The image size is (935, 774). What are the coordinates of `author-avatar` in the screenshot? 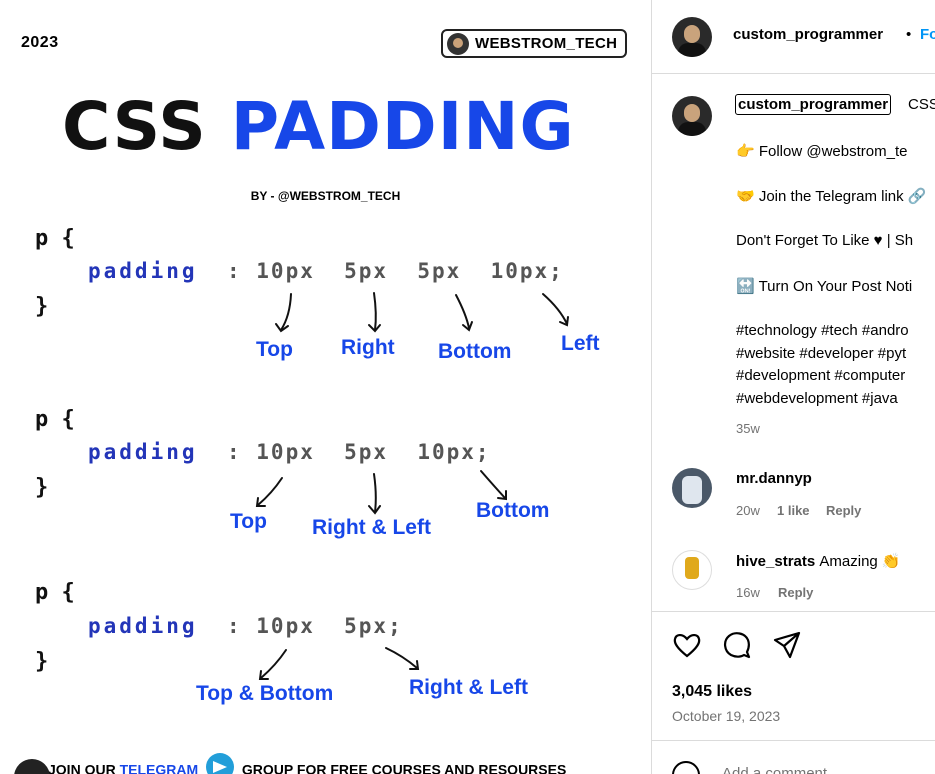 It's located at (692, 37).